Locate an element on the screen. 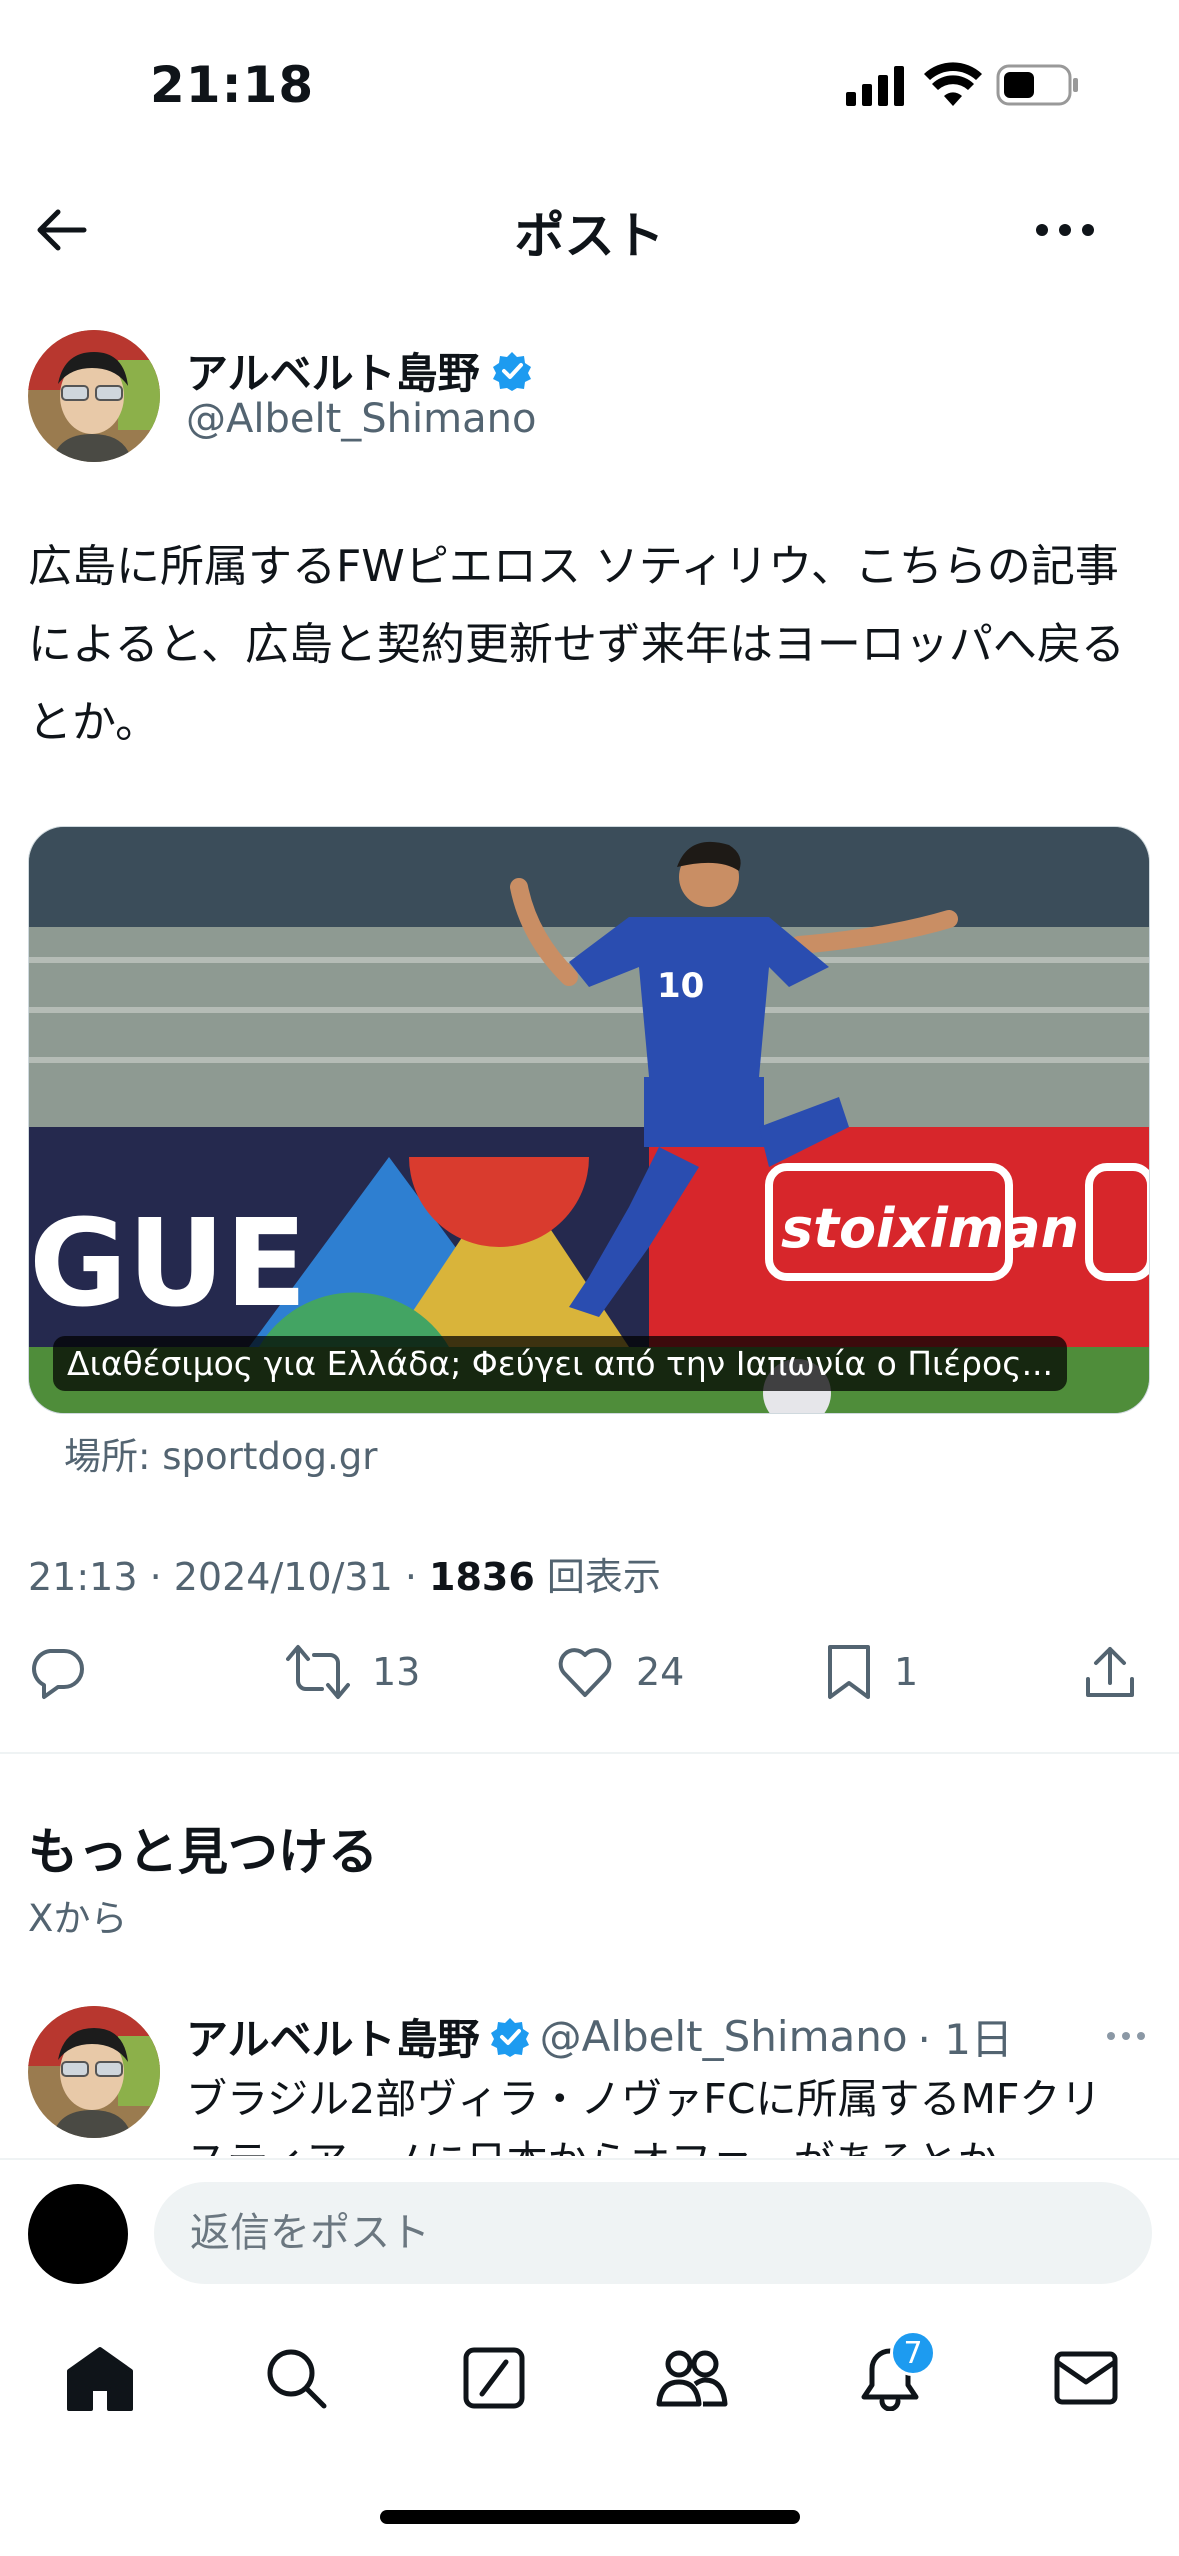  bookmark-button: 1 is located at coordinates (872, 1672).